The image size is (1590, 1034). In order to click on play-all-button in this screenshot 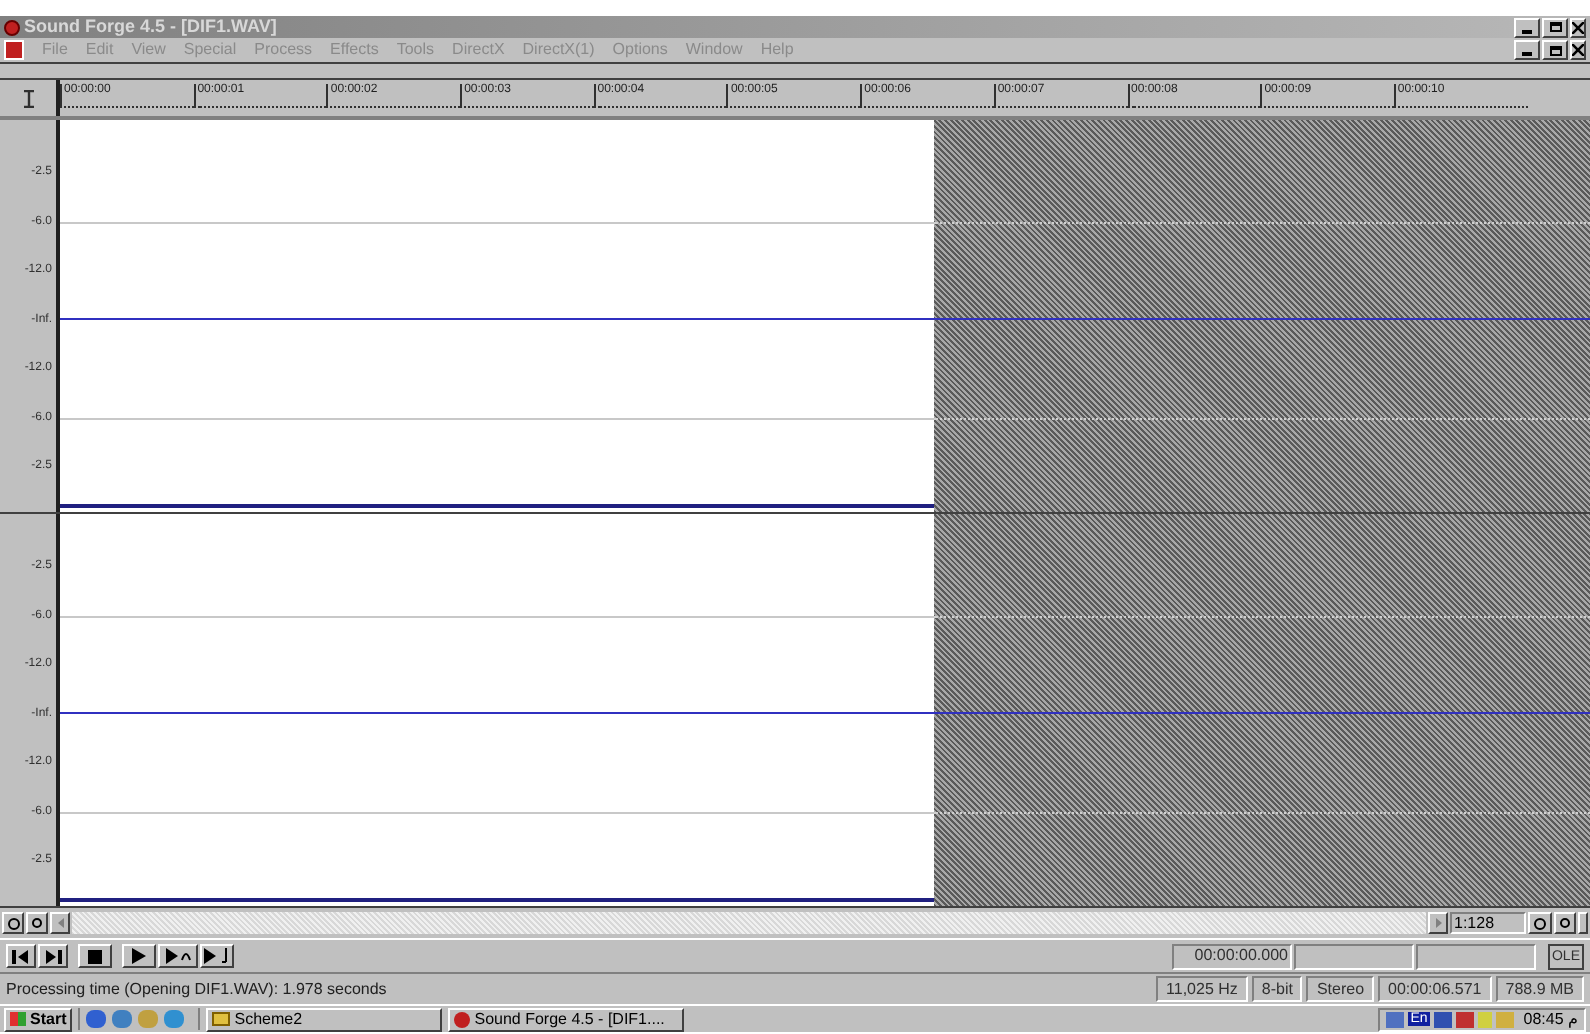, I will do `click(178, 956)`.